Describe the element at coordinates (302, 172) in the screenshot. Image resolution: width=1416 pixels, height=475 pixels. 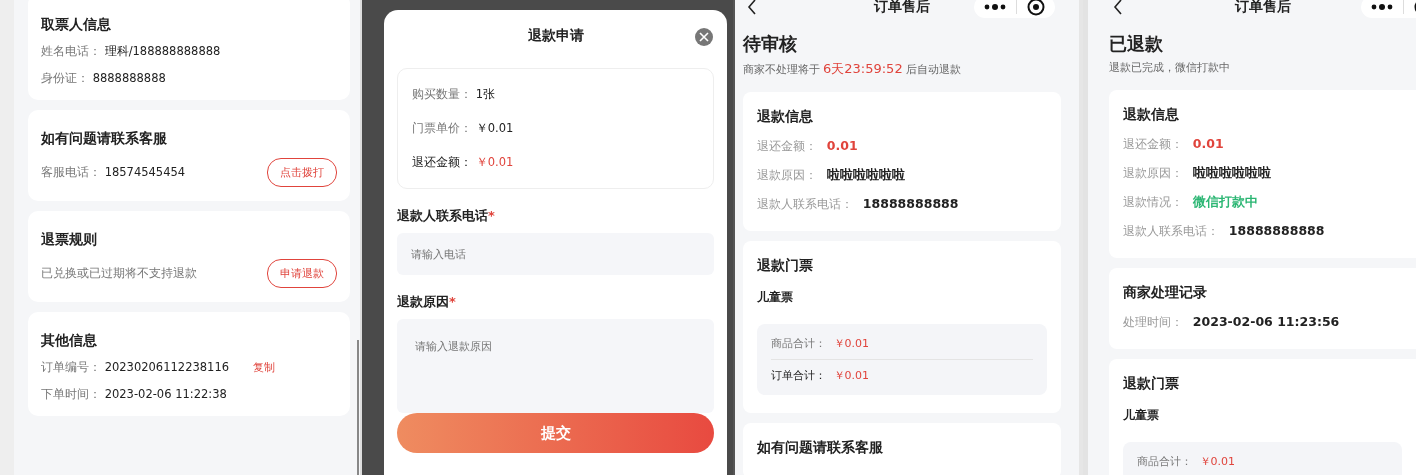
I see `action-button: 点击拨打` at that location.